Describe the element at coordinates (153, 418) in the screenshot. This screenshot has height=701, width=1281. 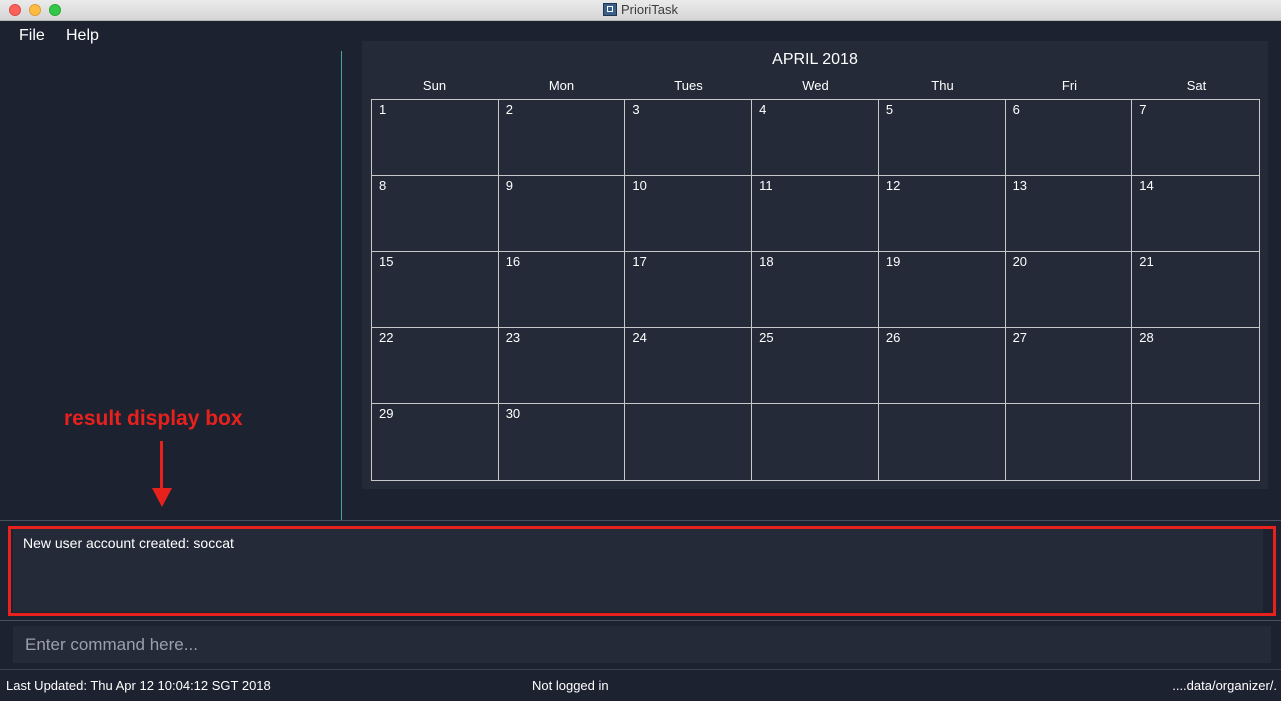
I see `annotation-label: result display box` at that location.